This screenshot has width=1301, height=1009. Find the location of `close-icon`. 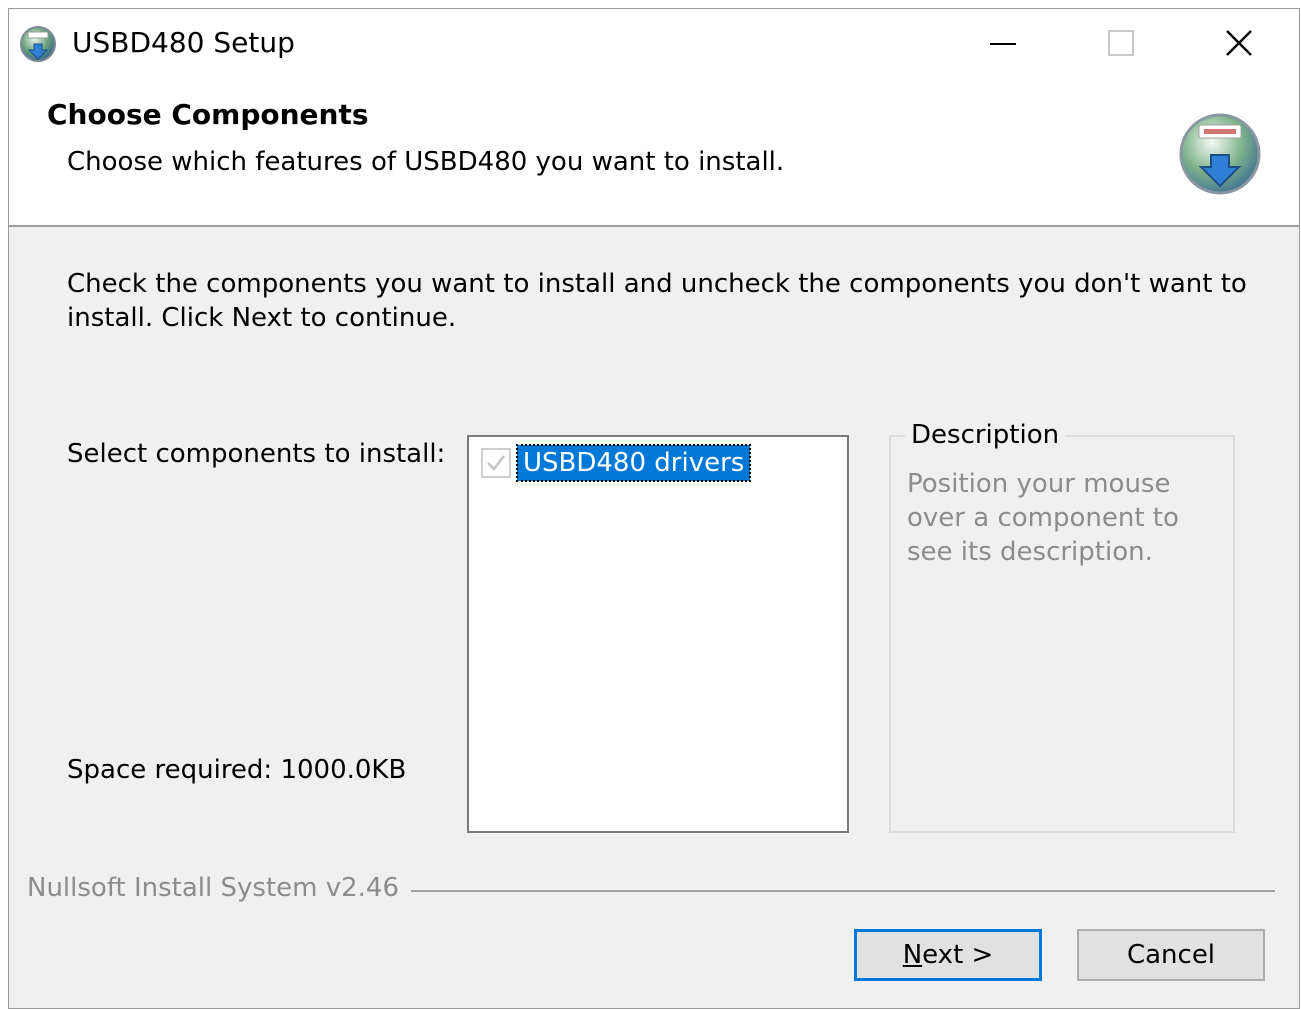

close-icon is located at coordinates (1239, 43).